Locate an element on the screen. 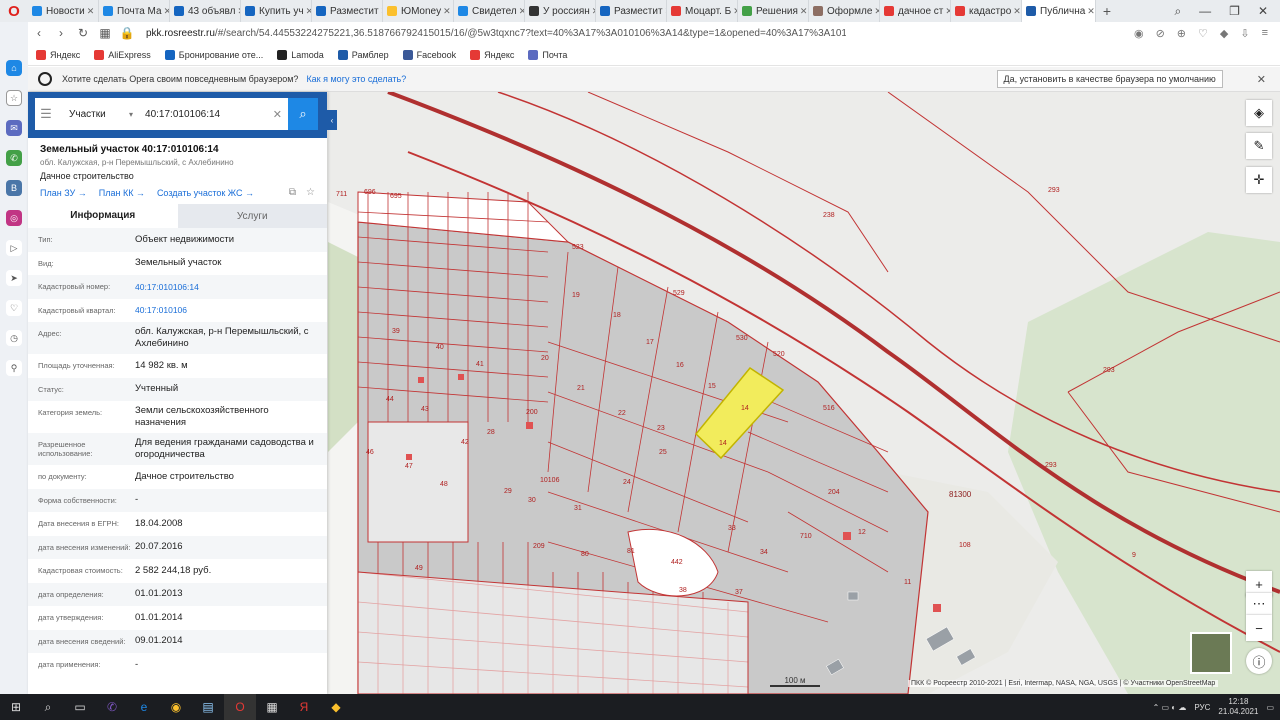  minimize-icon: — is located at coordinates (1205, 11).